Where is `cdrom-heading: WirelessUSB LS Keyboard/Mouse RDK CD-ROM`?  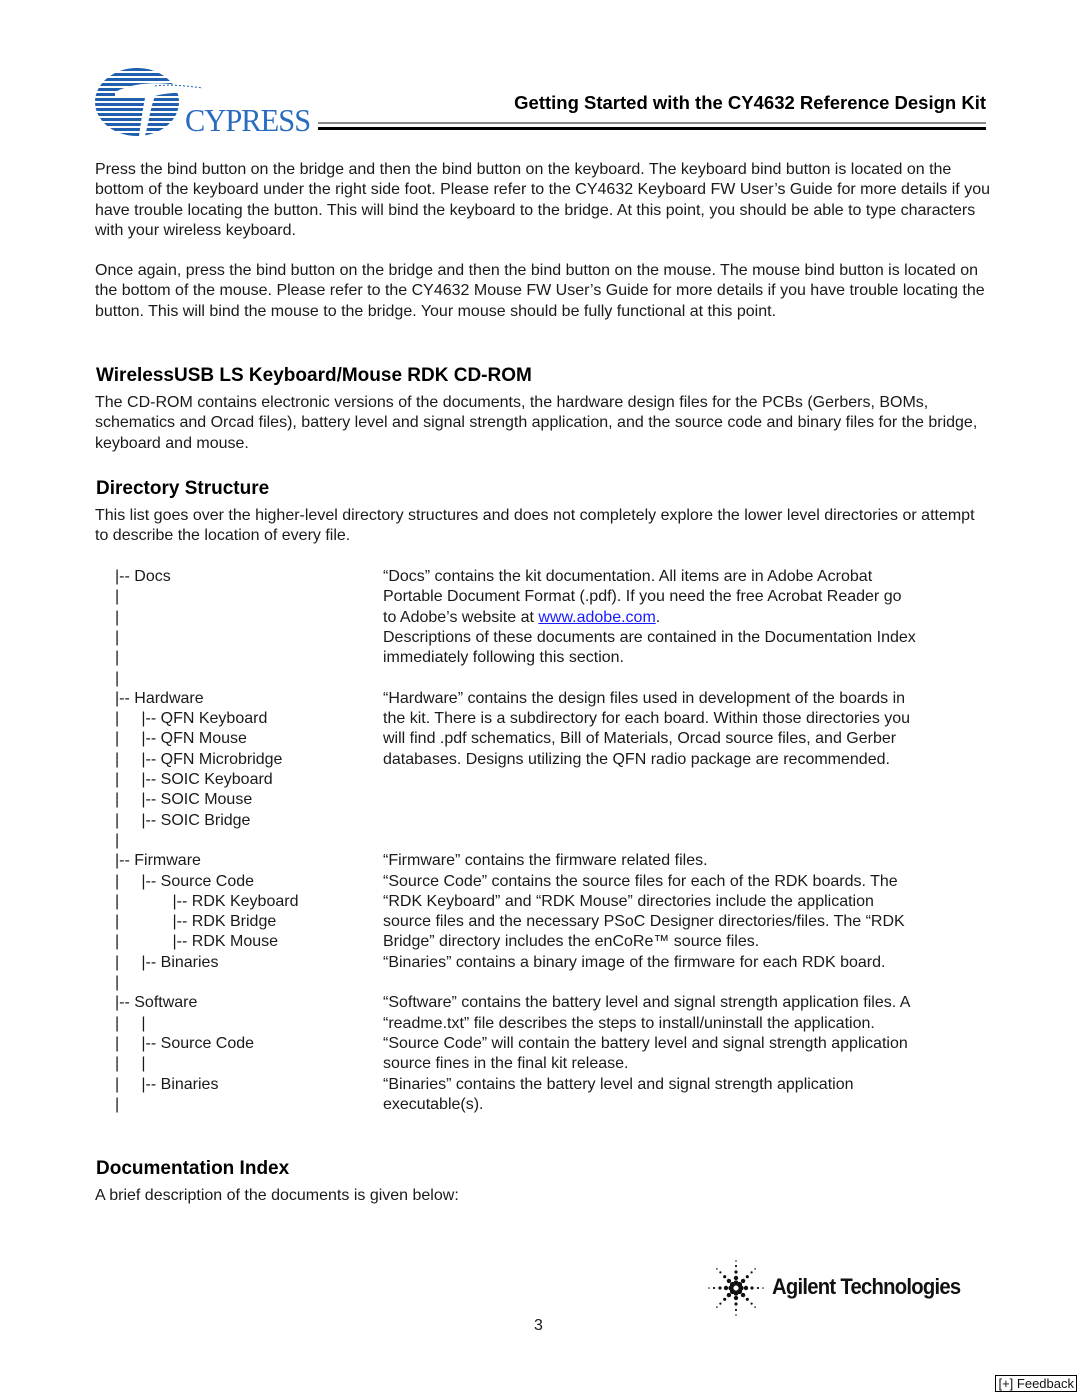 cdrom-heading: WirelessUSB LS Keyboard/Mouse RDK CD-ROM is located at coordinates (314, 375).